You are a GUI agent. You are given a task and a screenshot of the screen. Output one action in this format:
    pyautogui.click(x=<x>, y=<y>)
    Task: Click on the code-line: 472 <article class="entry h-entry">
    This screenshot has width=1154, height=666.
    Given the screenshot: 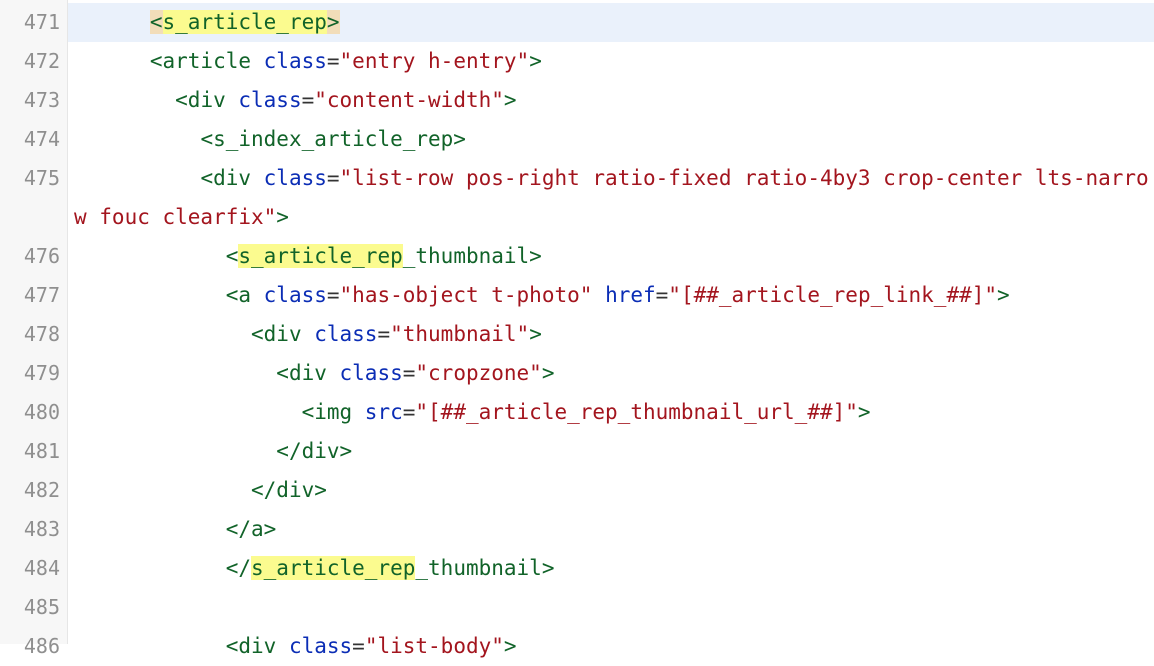 What is the action you would take?
    pyautogui.click(x=577, y=61)
    